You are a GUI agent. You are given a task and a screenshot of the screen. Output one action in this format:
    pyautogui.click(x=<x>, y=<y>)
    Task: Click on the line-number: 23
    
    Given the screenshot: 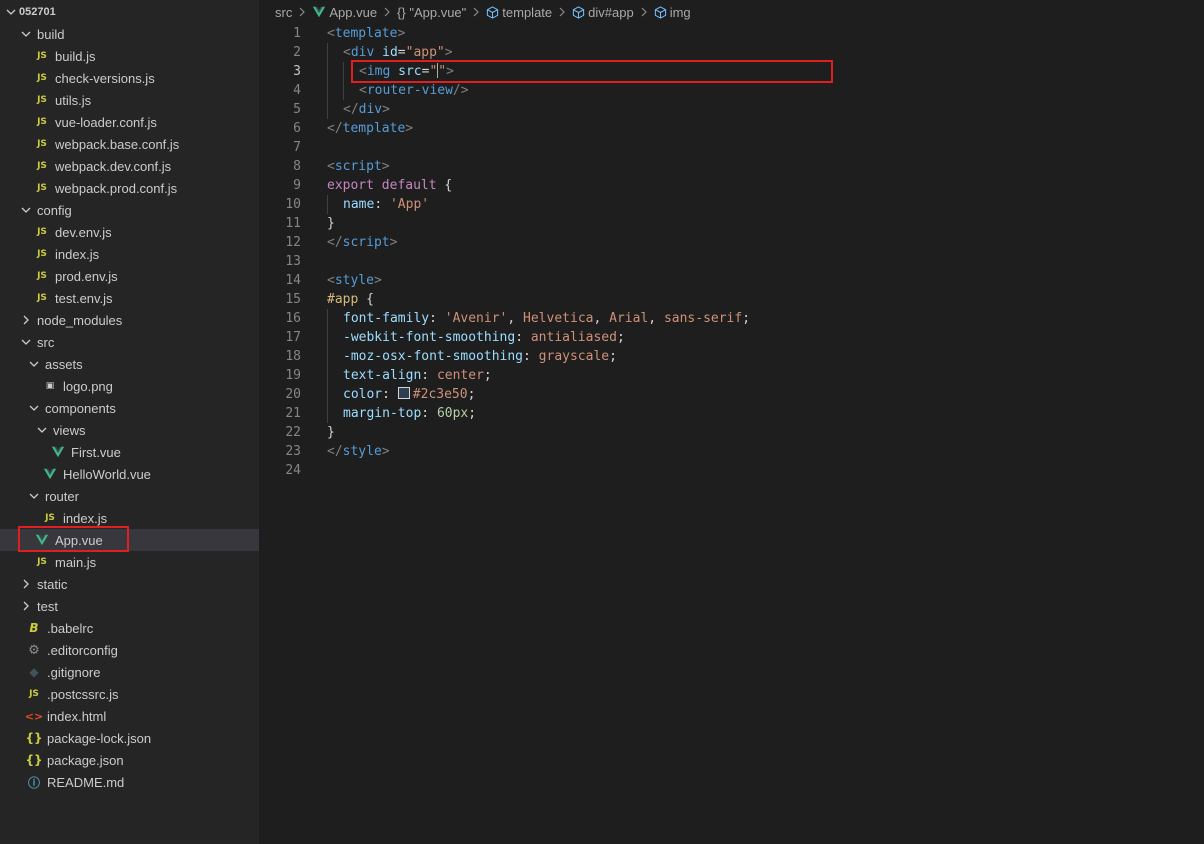 What is the action you would take?
    pyautogui.click(x=293, y=451)
    